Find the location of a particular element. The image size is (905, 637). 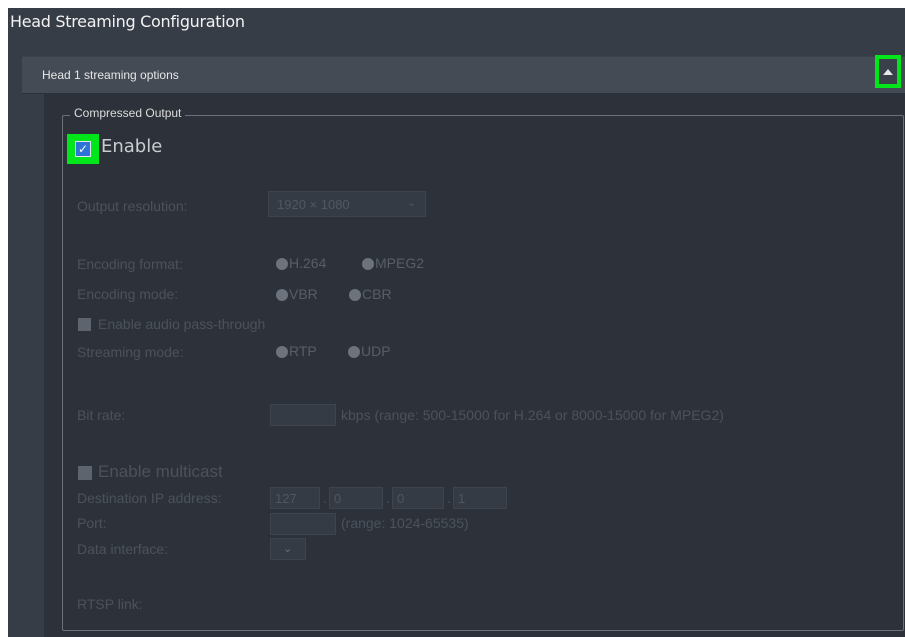

radio-cbr is located at coordinates (355, 295).